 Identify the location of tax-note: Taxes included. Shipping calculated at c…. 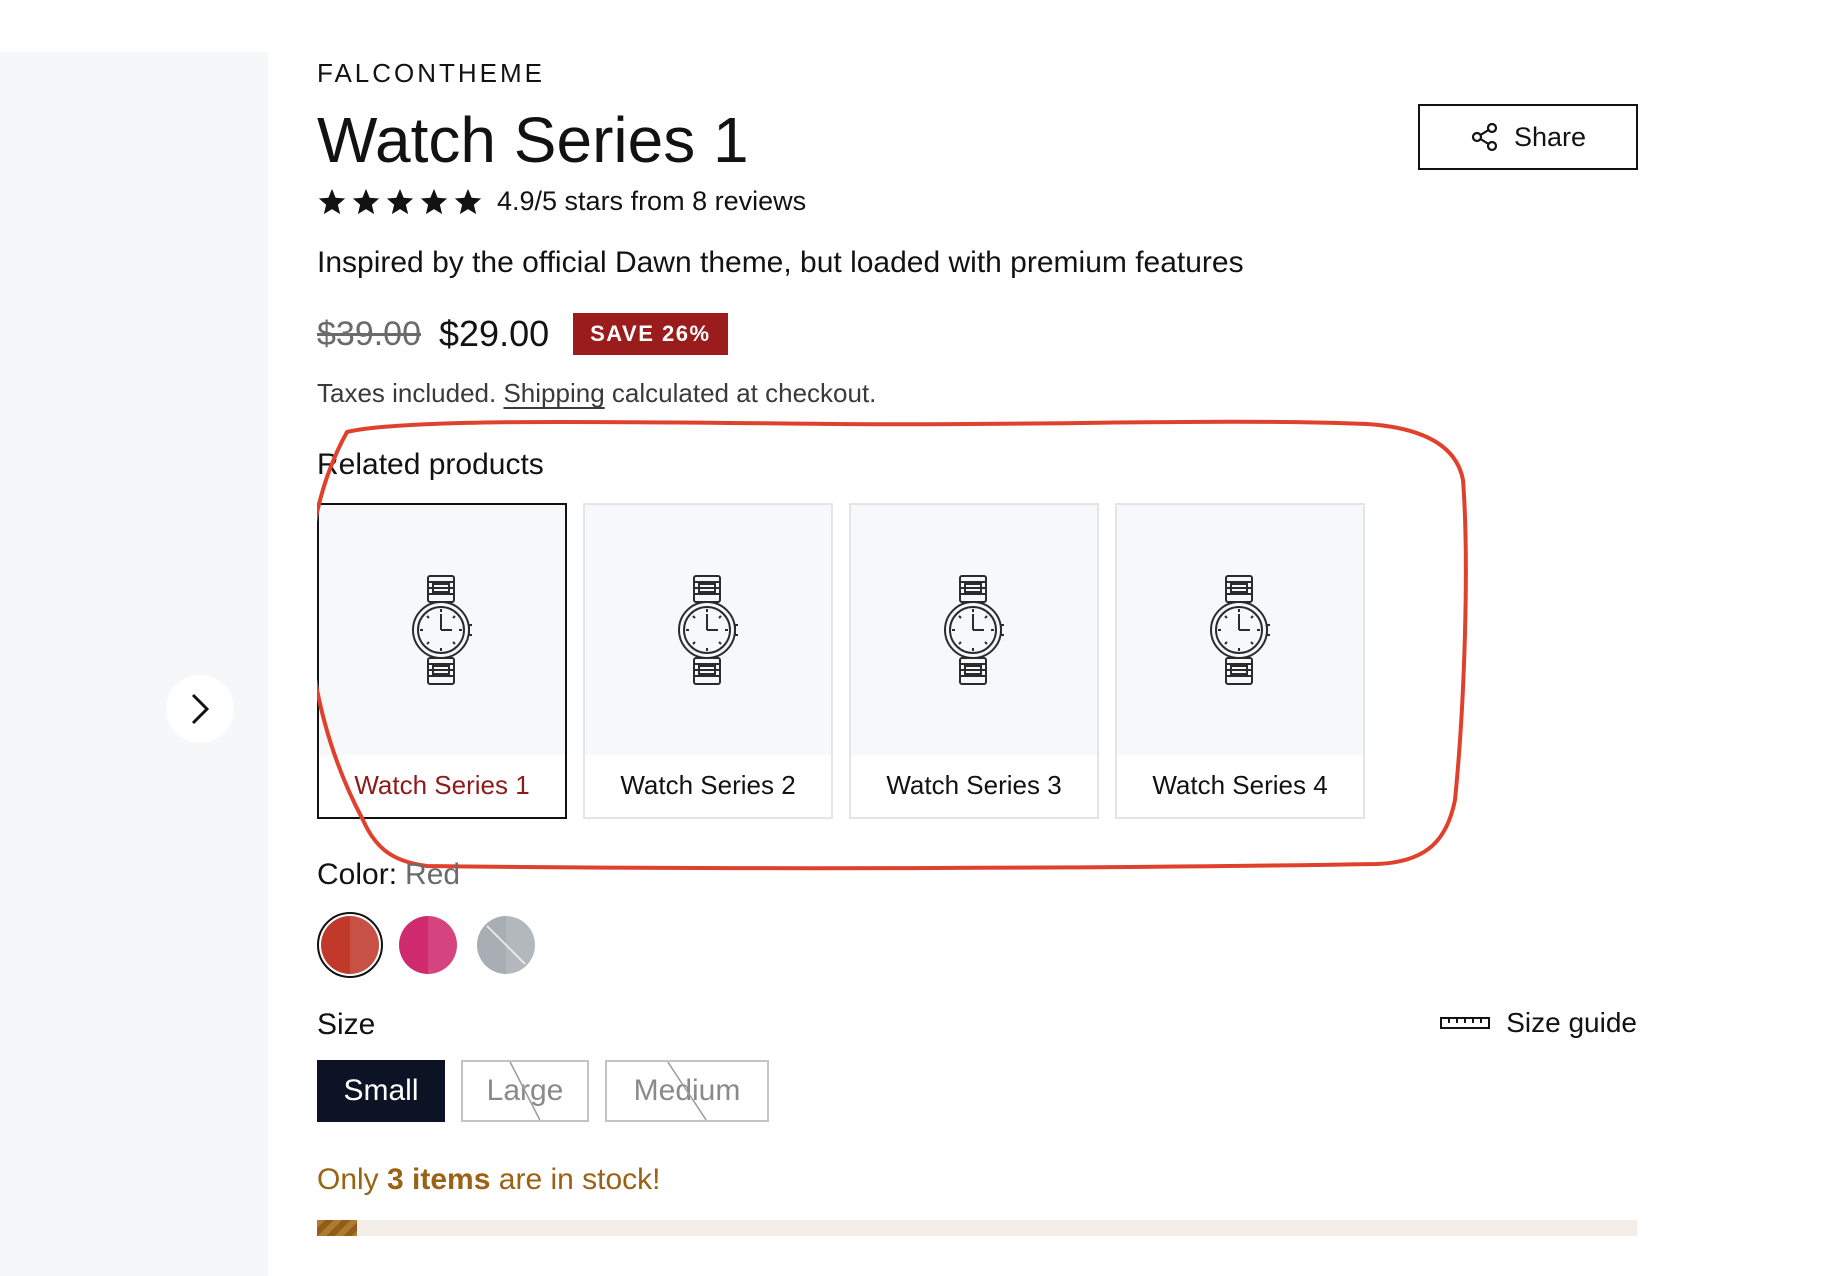
(596, 393).